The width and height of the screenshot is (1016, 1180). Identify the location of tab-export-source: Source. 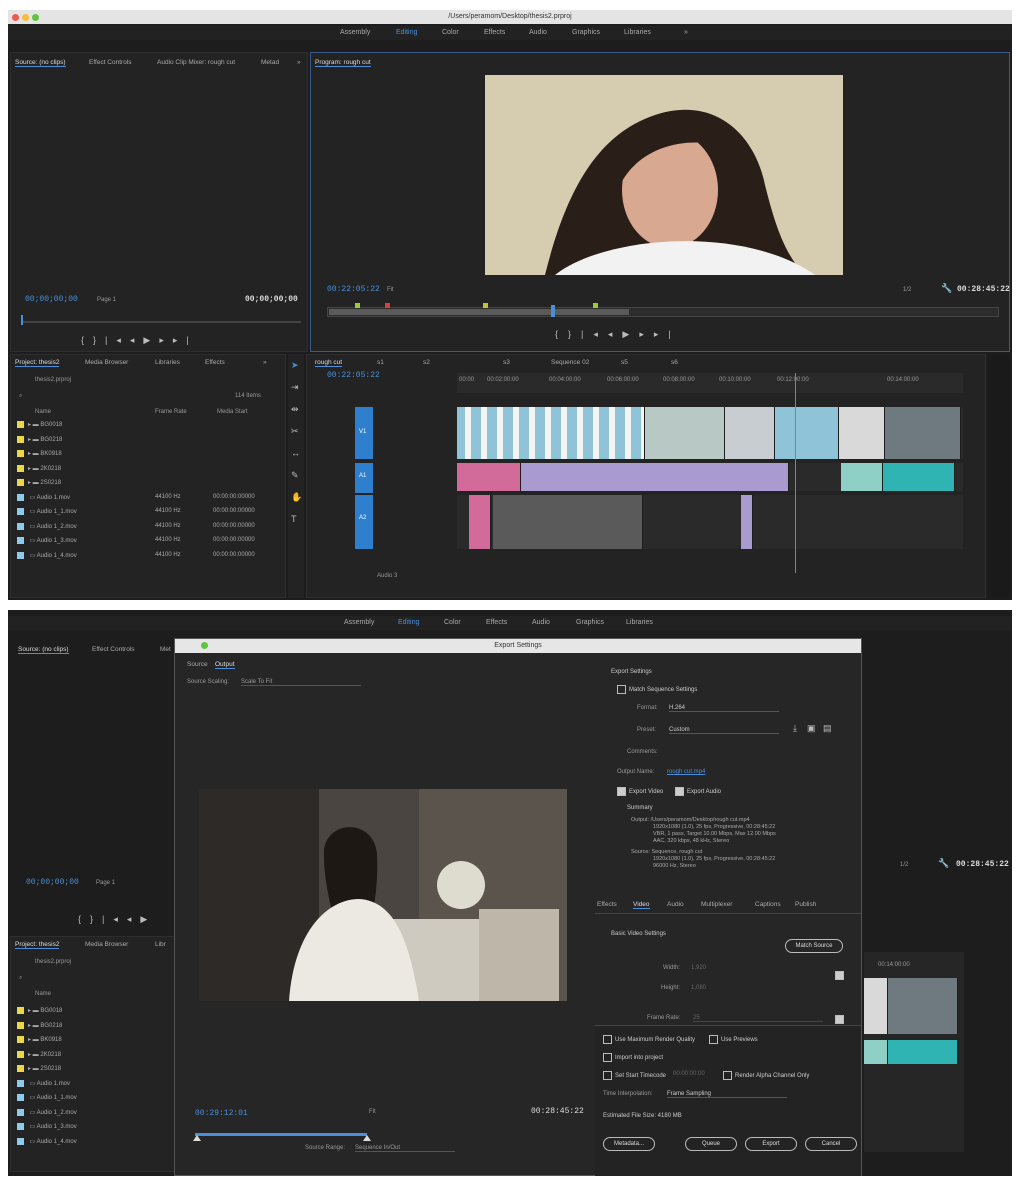
(197, 664).